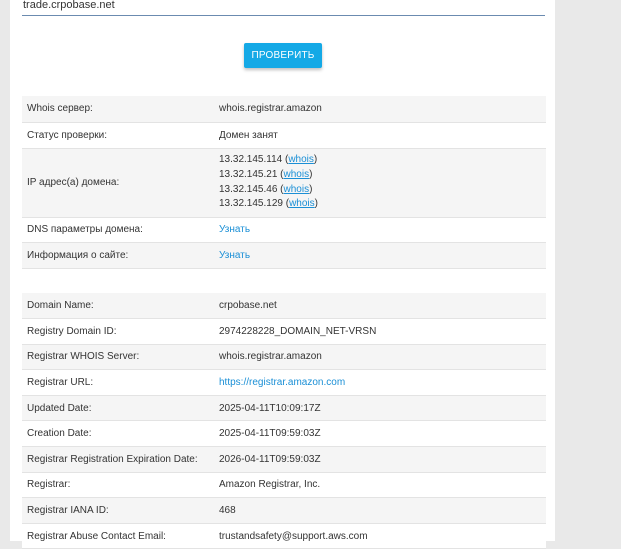 This screenshot has width=621, height=549. I want to click on ip-address: 13.32.145.46, so click(248, 189).